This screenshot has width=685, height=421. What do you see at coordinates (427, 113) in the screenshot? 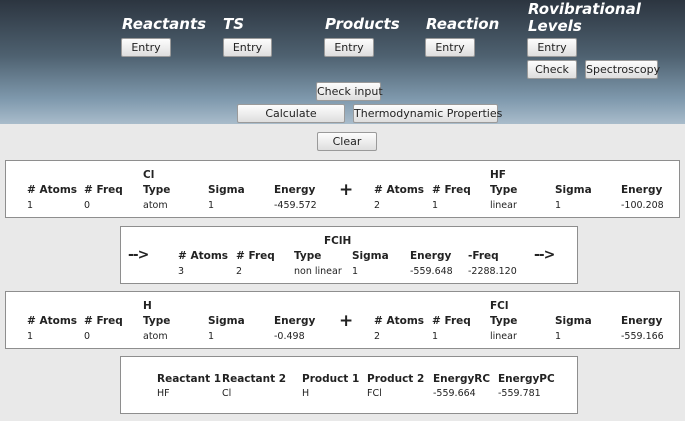
I see `thermodynamic-properties-button: Thermodynamic Properties` at bounding box center [427, 113].